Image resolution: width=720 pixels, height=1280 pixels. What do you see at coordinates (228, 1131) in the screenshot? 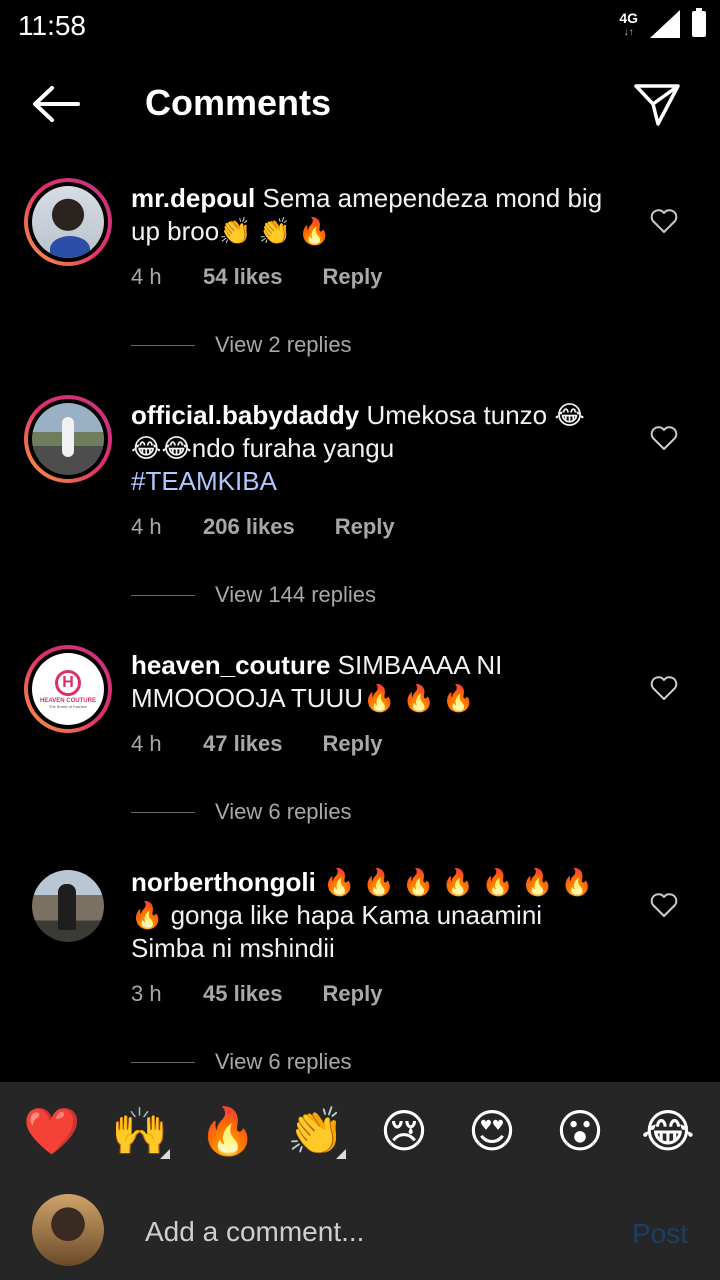
I see `emoji-fire-button: 🔥` at bounding box center [228, 1131].